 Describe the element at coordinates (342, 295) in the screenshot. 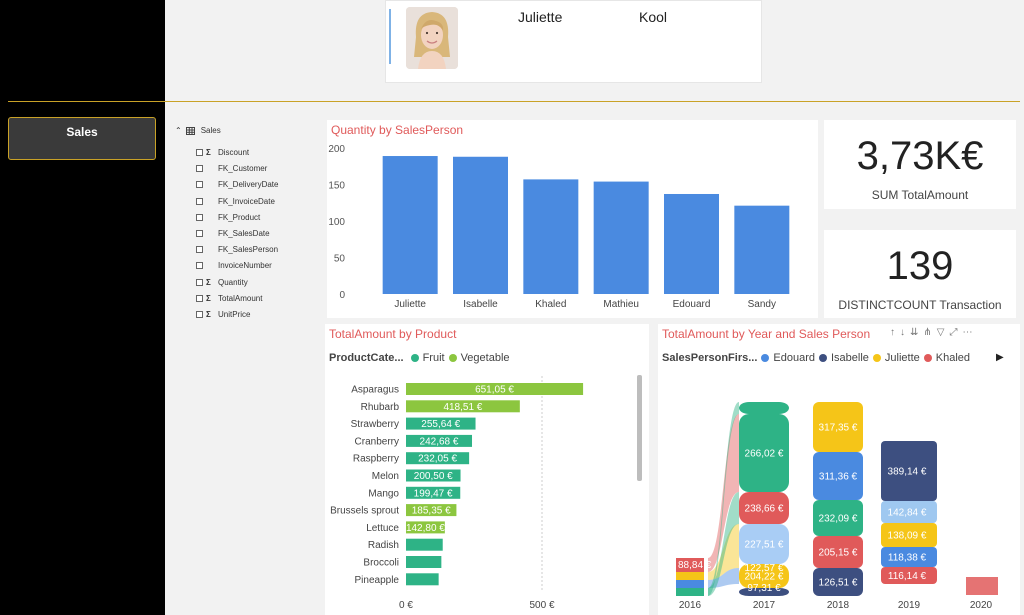

I see `y-tick-label: 0` at that location.